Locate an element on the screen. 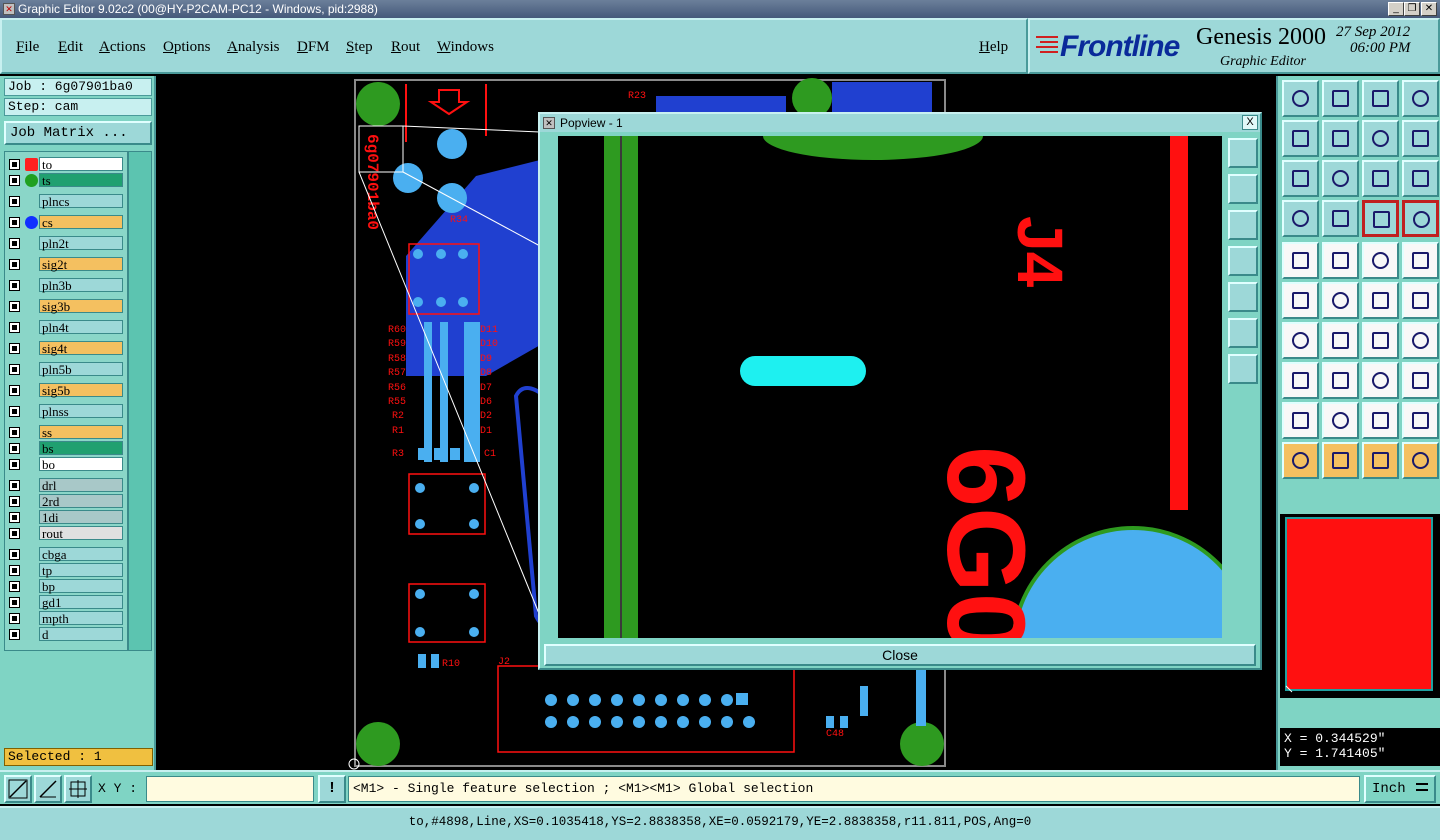  feature-select-button is located at coordinates (1300, 260).